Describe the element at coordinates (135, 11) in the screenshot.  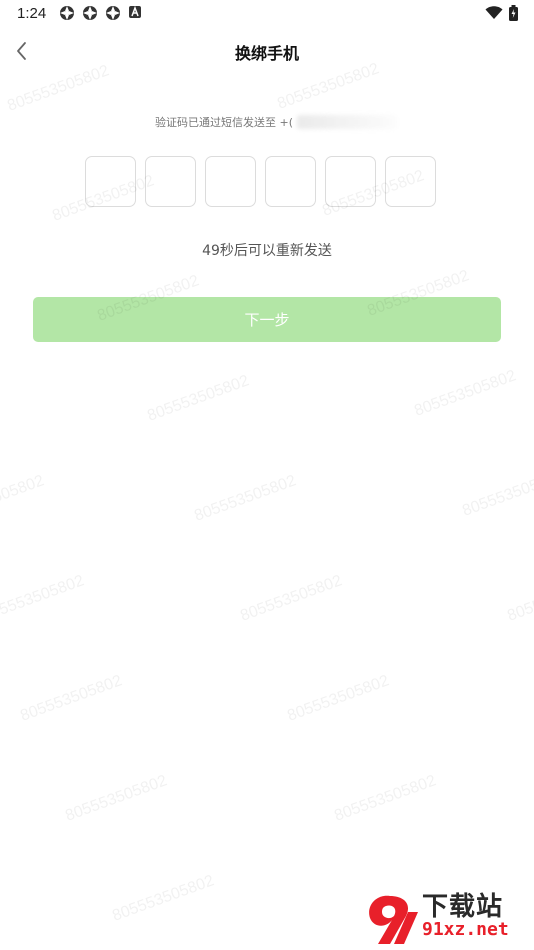
I see `font-a-icon` at that location.